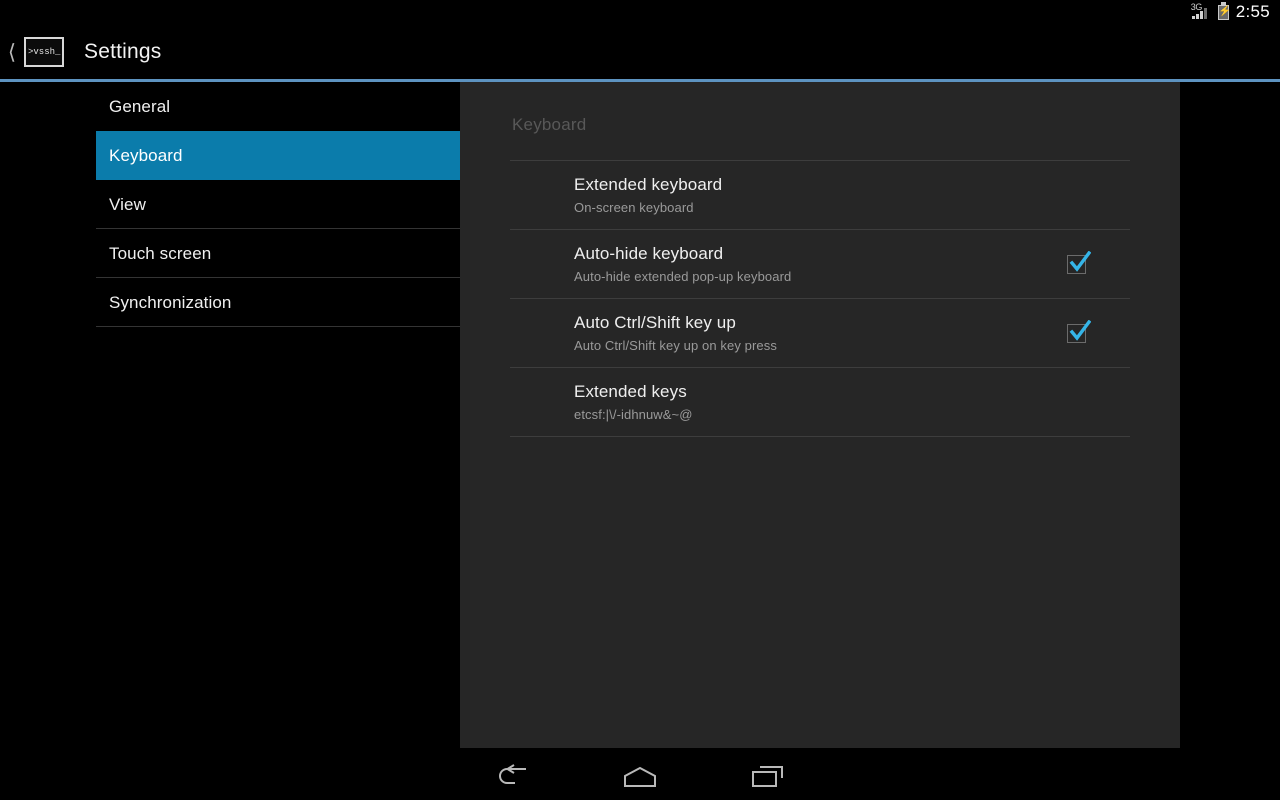 The height and width of the screenshot is (800, 1280). Describe the element at coordinates (278, 253) in the screenshot. I see `sidebar-item-touch-screen: Touch screen` at that location.